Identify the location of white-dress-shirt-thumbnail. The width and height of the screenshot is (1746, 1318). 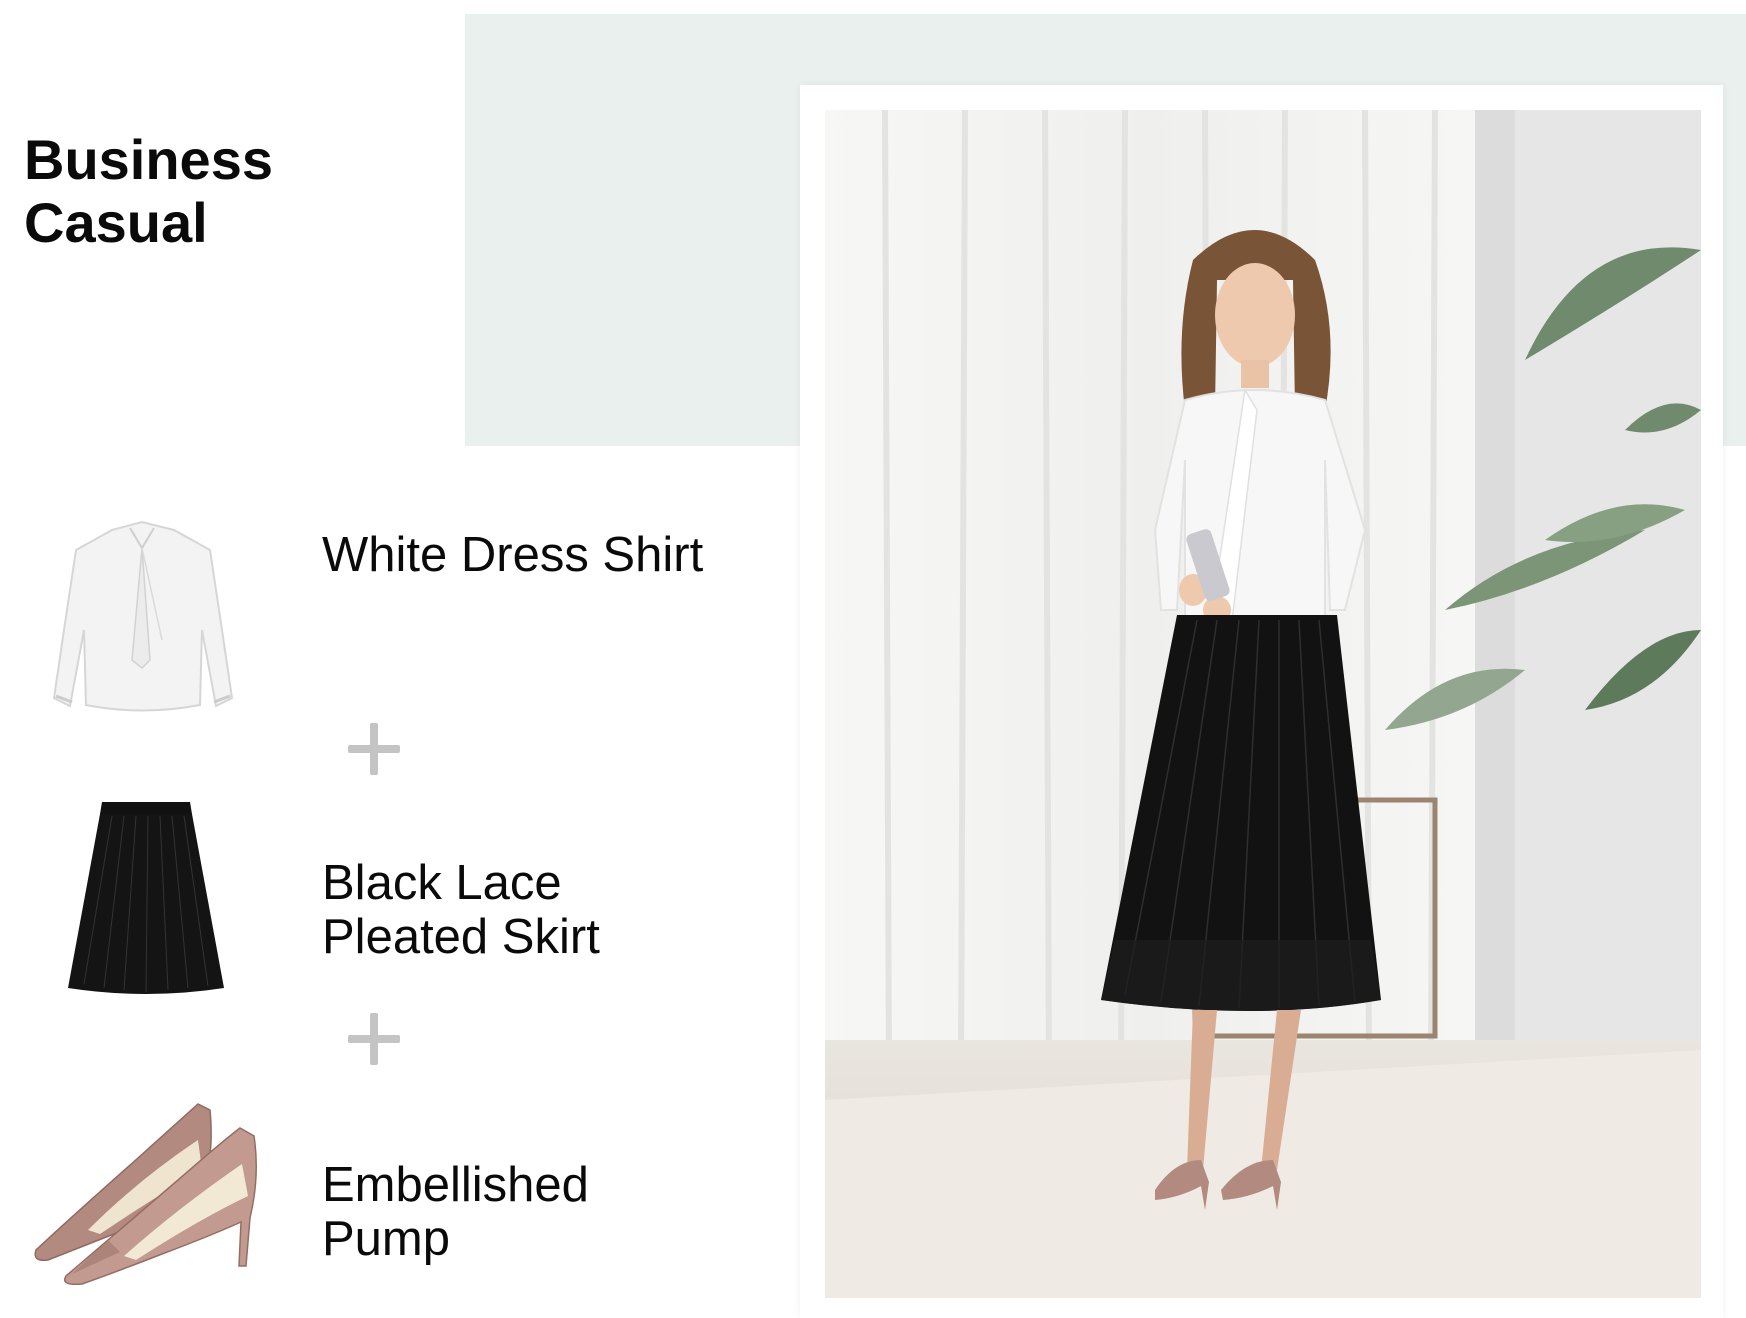
(142, 612).